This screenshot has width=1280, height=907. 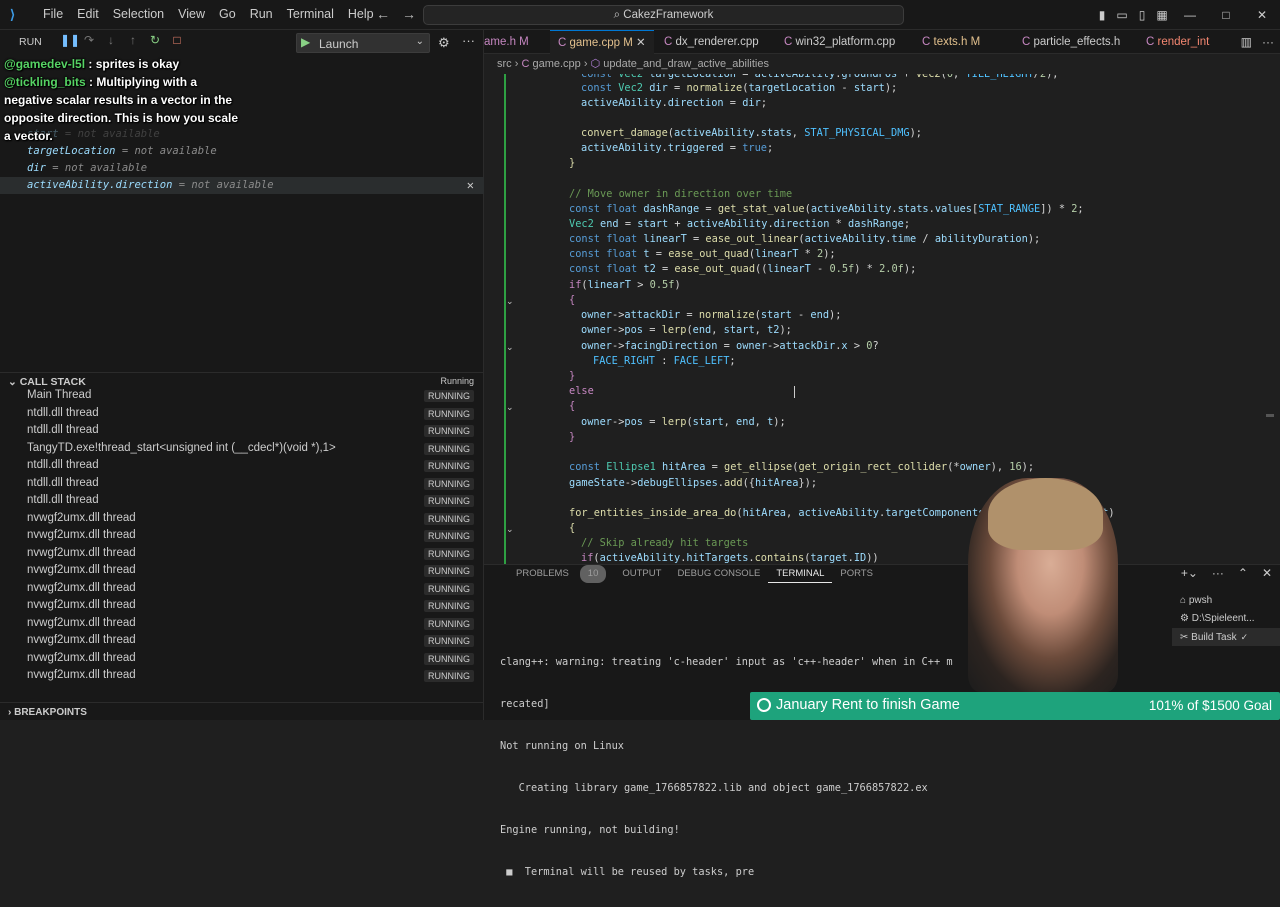 I want to click on close-window-icon: ✕, so click(x=1262, y=15).